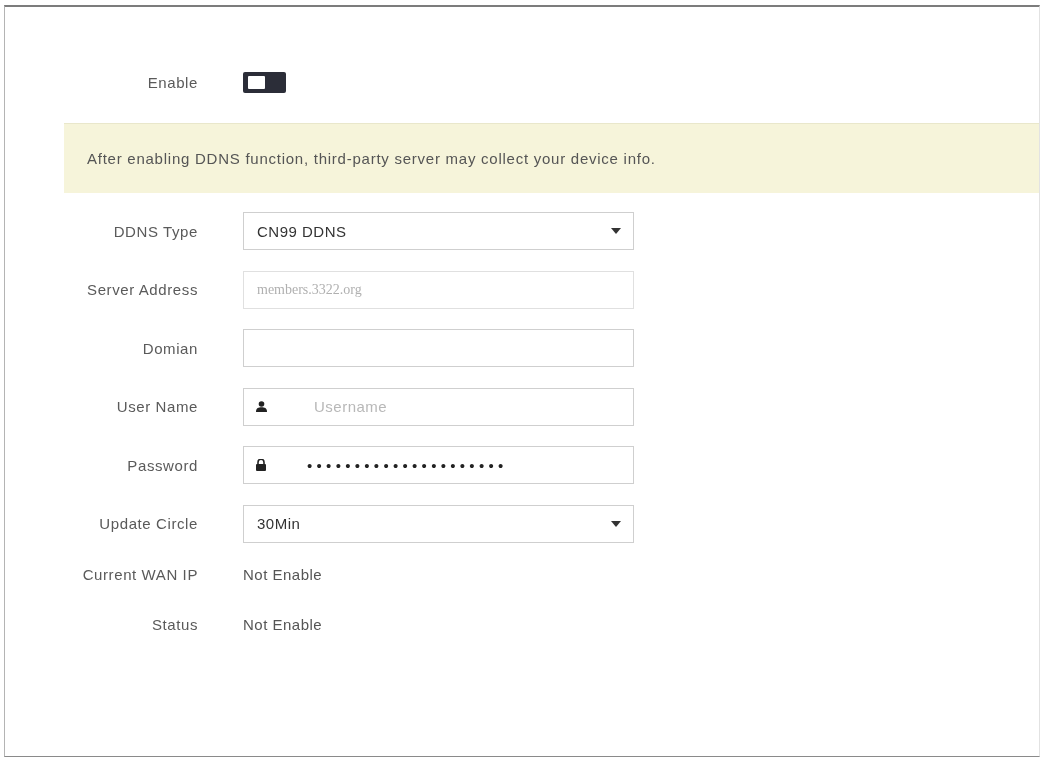 Image resolution: width=1042 pixels, height=760 pixels. I want to click on dropdown: 30Min, so click(438, 523).